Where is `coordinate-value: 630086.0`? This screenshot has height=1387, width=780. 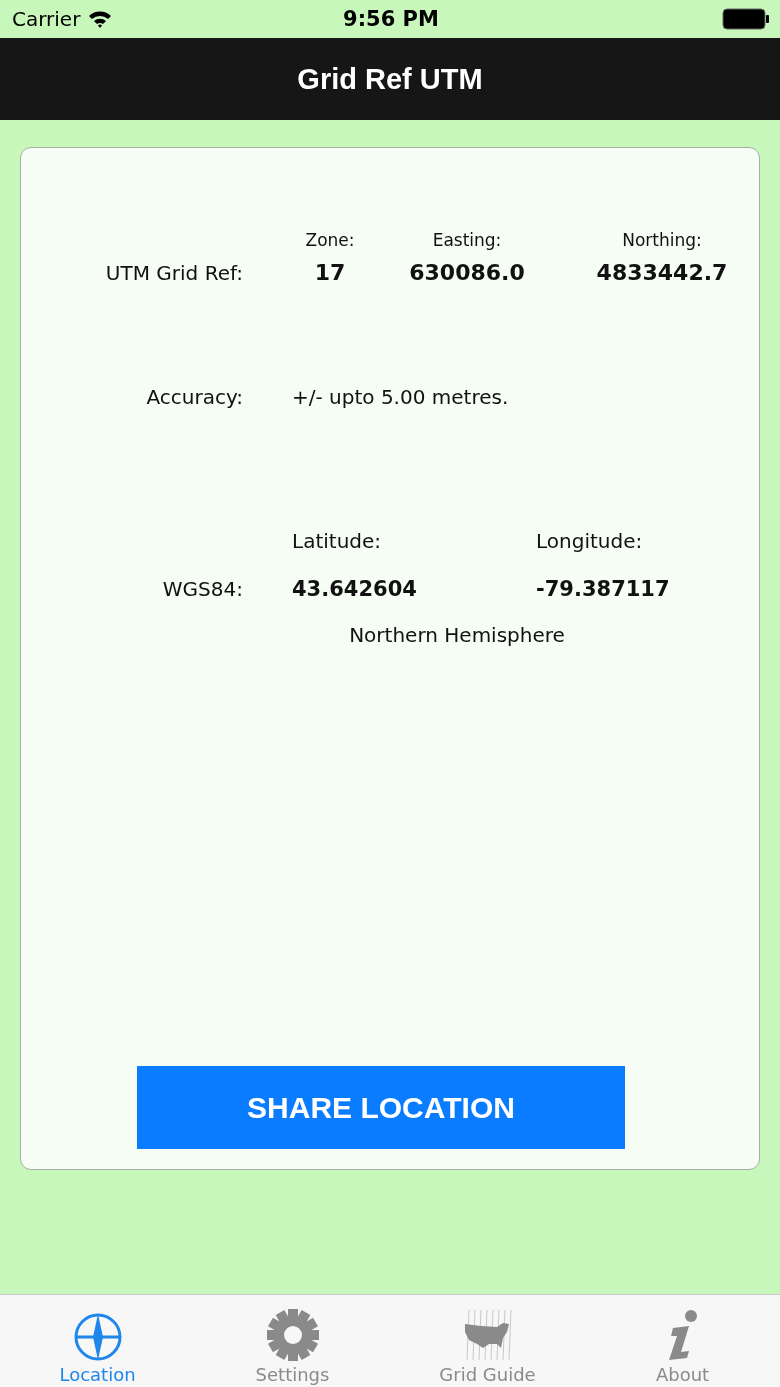 coordinate-value: 630086.0 is located at coordinates (467, 272).